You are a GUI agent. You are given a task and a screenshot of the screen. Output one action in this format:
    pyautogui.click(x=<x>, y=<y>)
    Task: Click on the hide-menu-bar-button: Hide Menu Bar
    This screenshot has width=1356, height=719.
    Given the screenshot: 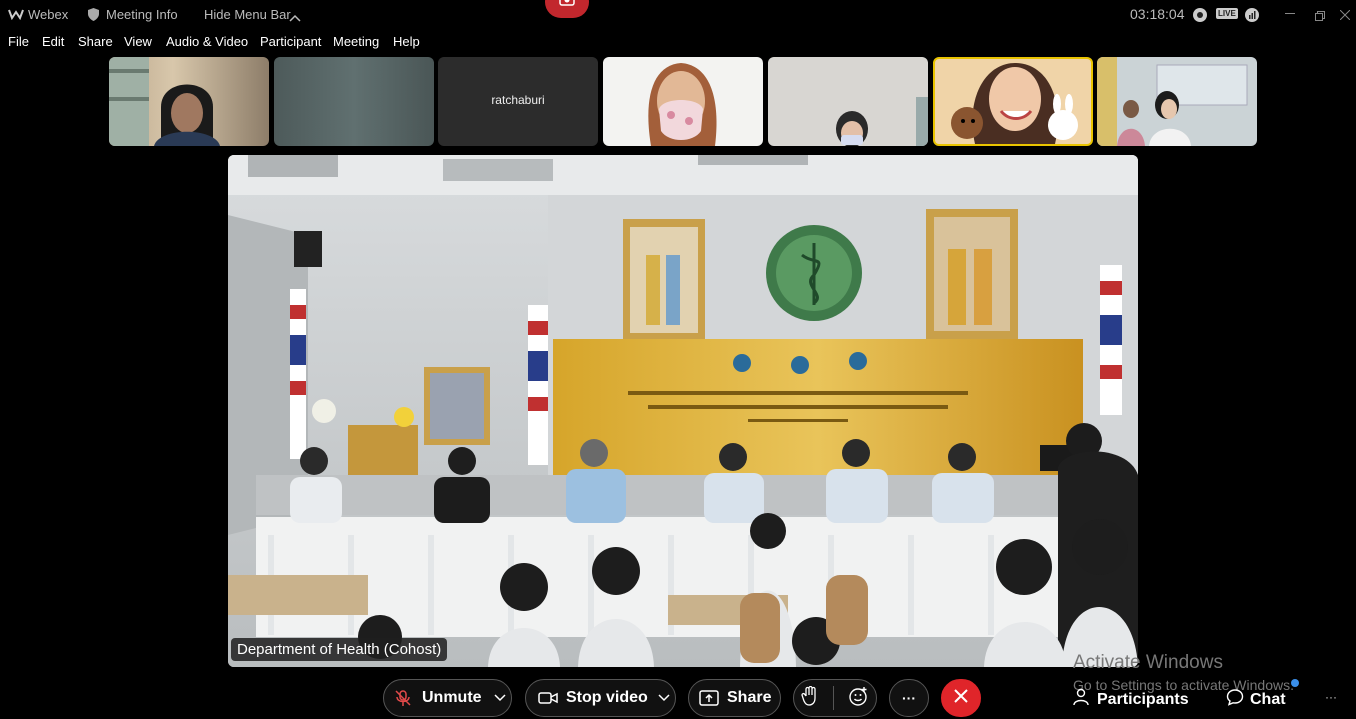 What is the action you would take?
    pyautogui.click(x=247, y=14)
    